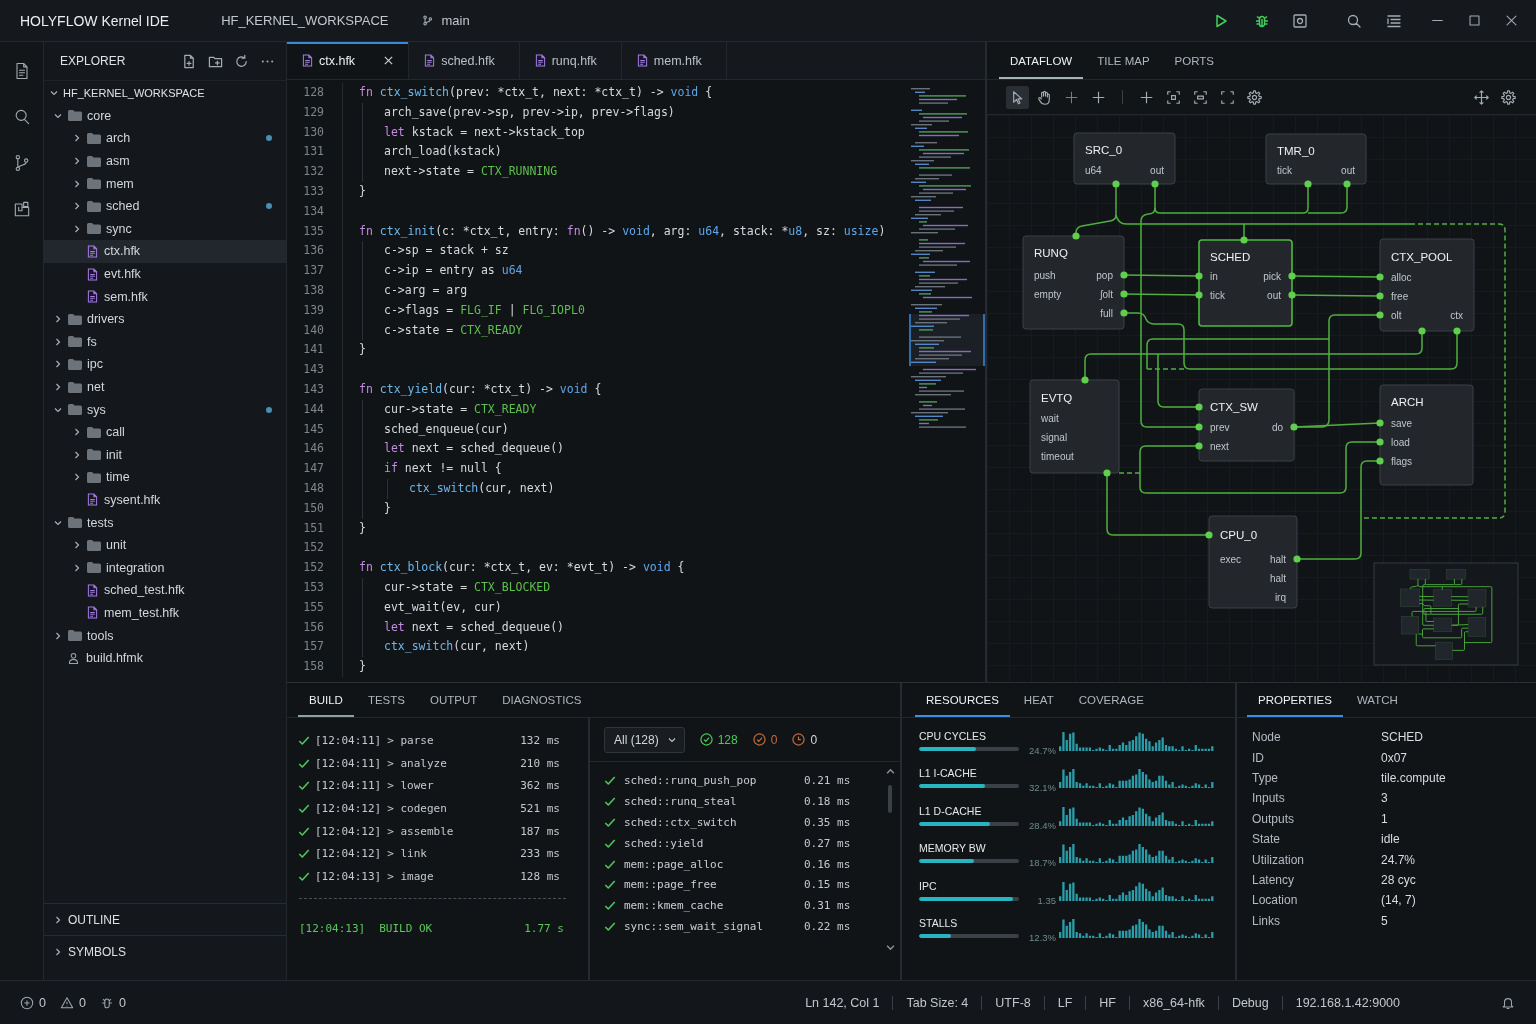 This screenshot has width=1536, height=1024. What do you see at coordinates (165, 919) in the screenshot?
I see `section-header: OUTLINE` at bounding box center [165, 919].